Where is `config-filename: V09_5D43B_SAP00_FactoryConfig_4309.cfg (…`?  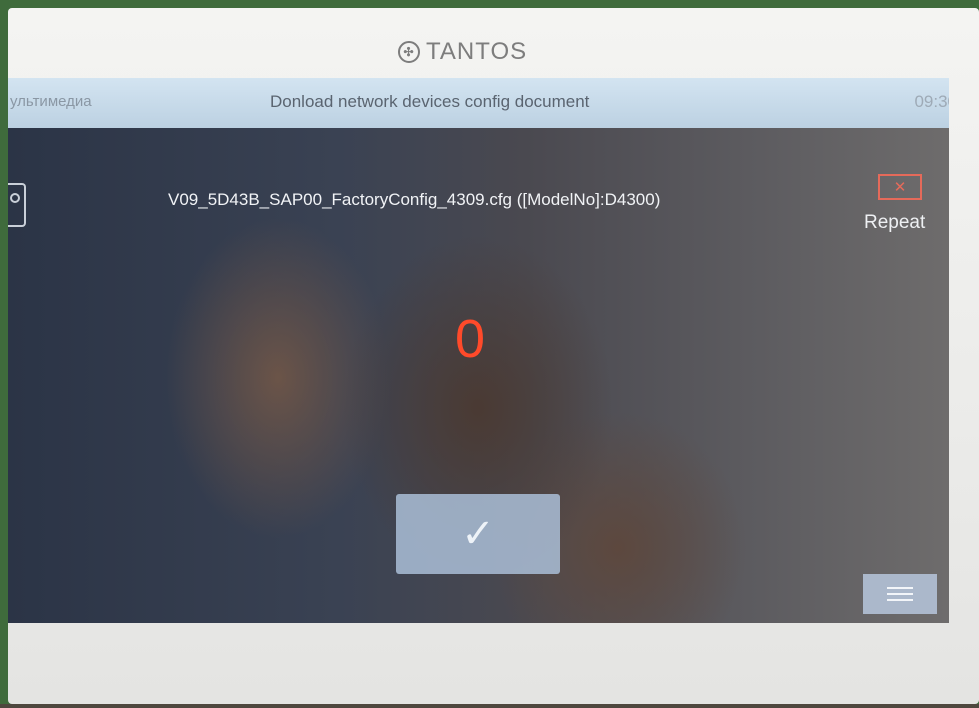
config-filename: V09_5D43B_SAP00_FactoryConfig_4309.cfg (… is located at coordinates (414, 199).